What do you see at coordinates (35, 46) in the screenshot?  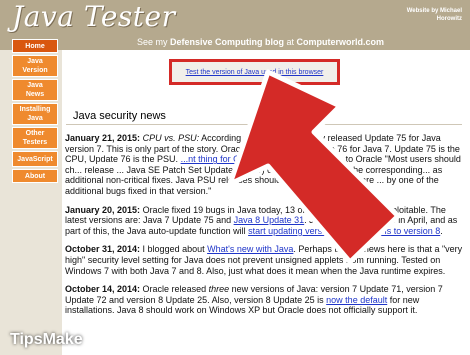 I see `sidebar-item-home: Home` at bounding box center [35, 46].